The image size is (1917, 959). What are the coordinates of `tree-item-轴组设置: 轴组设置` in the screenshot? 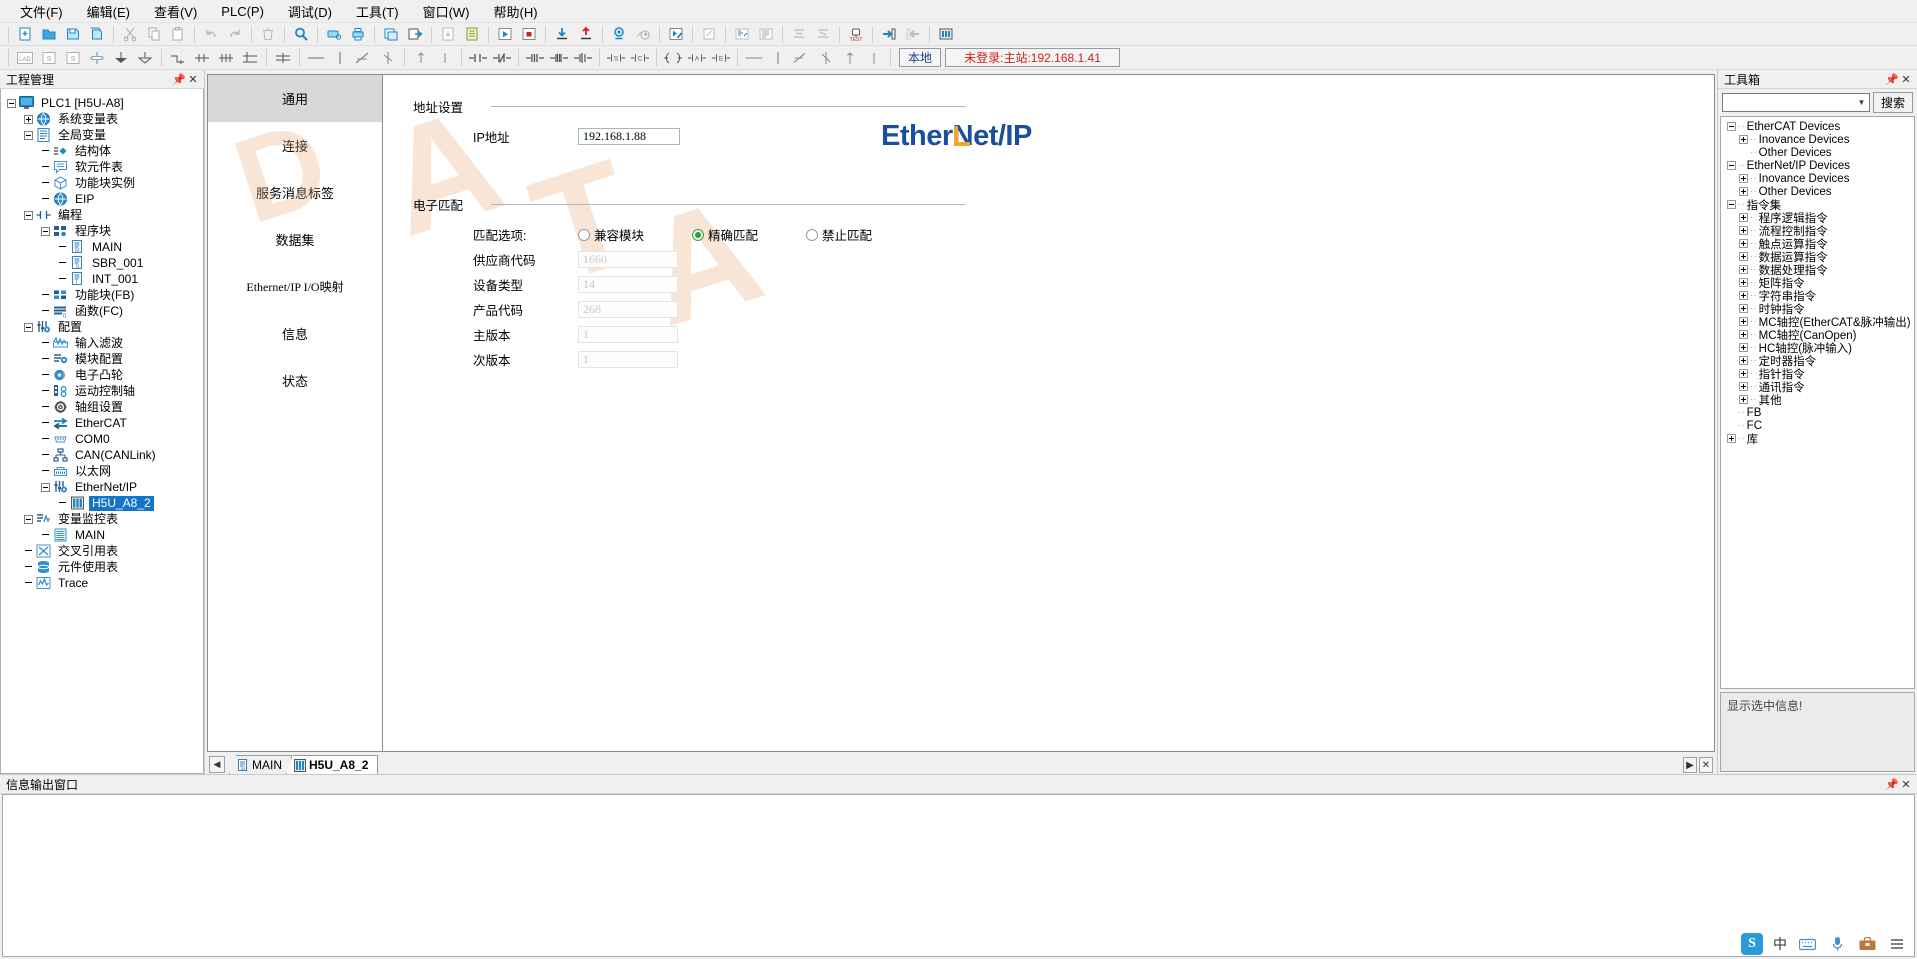 It's located at (102, 407).